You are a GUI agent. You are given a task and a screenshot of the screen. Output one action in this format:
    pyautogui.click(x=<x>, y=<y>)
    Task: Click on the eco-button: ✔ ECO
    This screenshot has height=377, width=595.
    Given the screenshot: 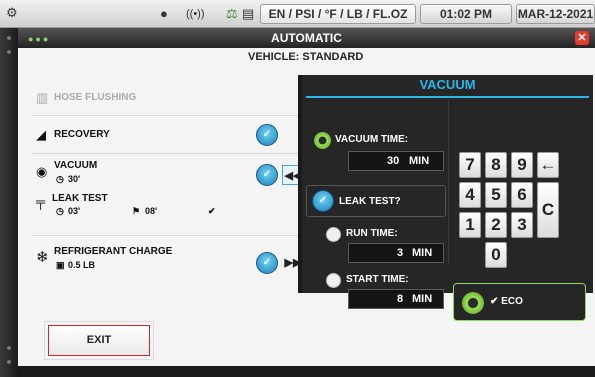 What is the action you would take?
    pyautogui.click(x=519, y=302)
    